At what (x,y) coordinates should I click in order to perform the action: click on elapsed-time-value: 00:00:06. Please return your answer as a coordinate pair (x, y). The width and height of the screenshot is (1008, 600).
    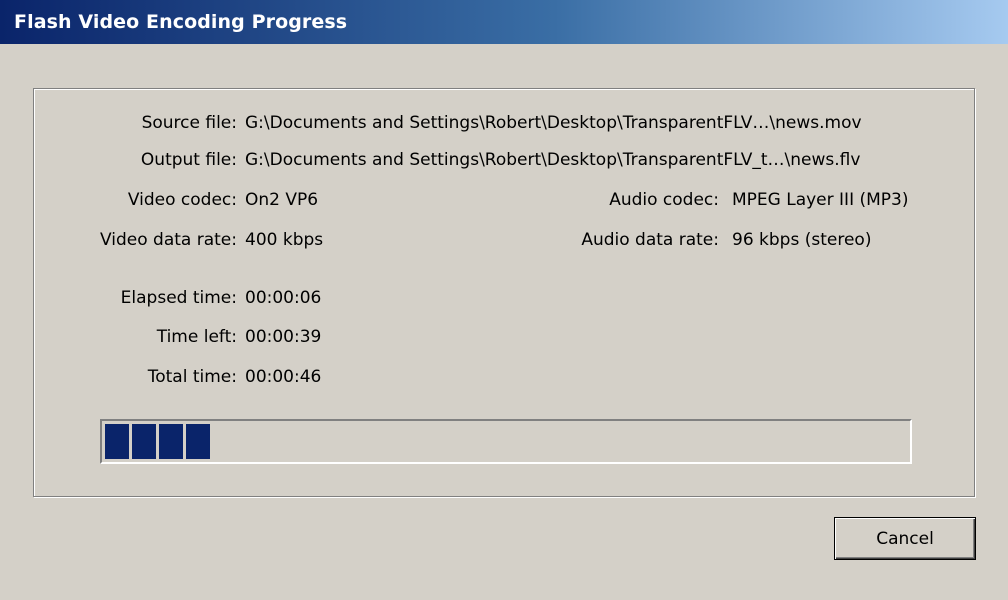
    Looking at the image, I should click on (283, 298).